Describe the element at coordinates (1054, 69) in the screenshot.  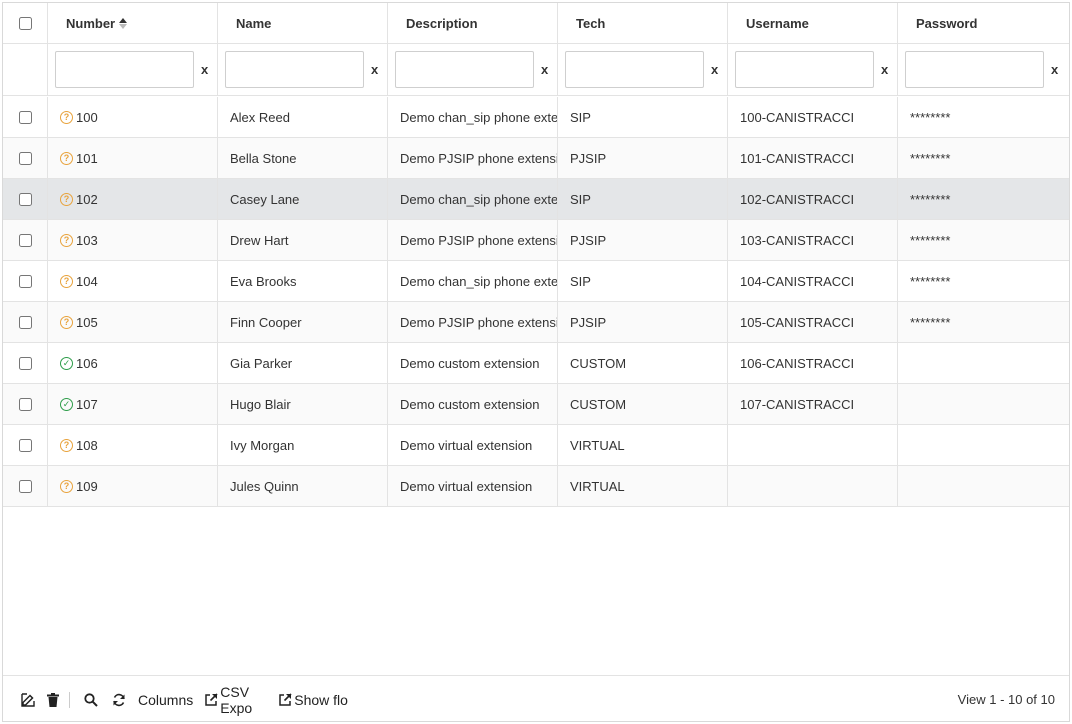
I see `filter-password-clear: x` at that location.